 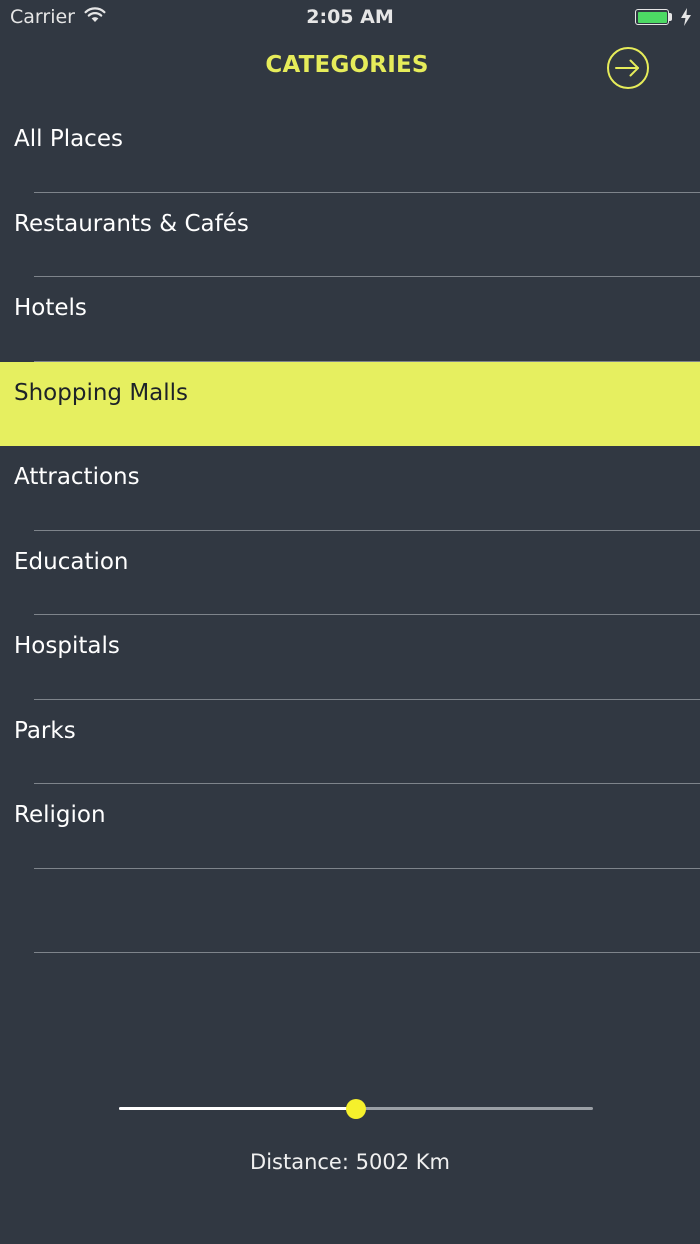 What do you see at coordinates (101, 392) in the screenshot?
I see `category-label: Shopping Malls` at bounding box center [101, 392].